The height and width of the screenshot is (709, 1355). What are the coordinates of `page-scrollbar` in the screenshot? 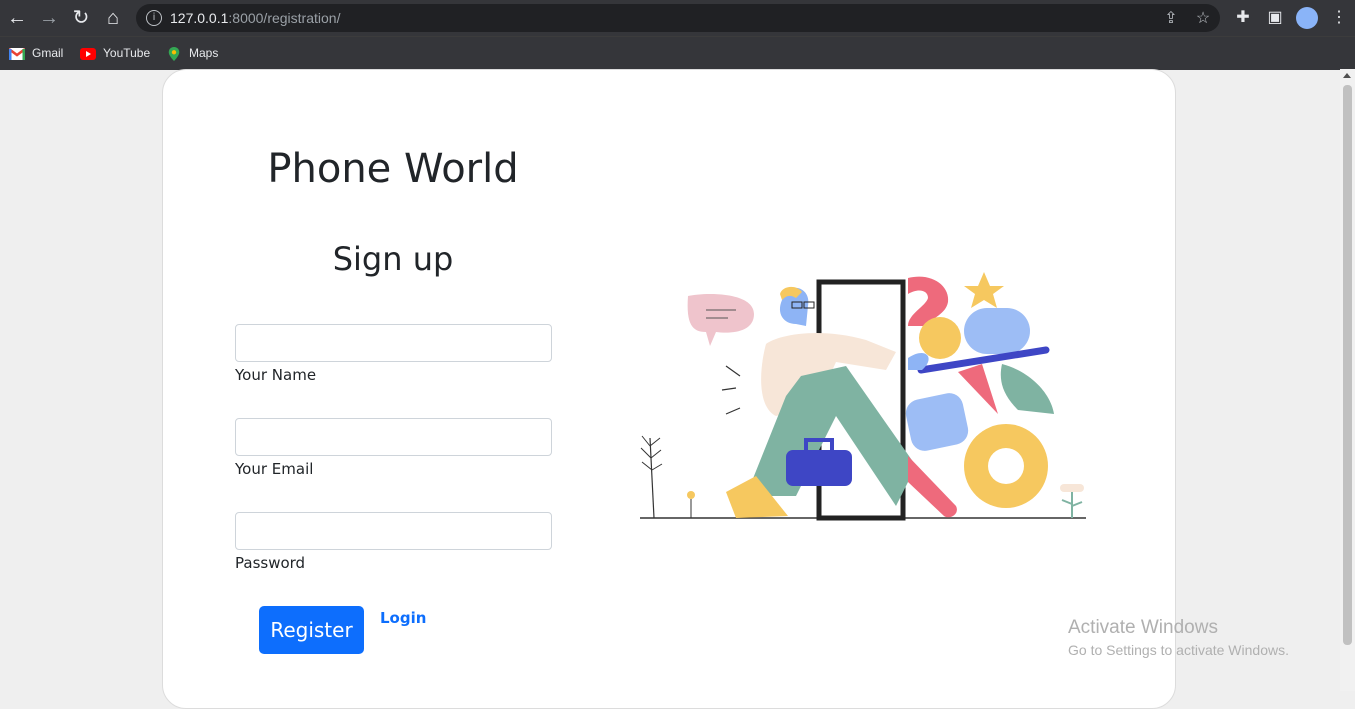 It's located at (1347, 380).